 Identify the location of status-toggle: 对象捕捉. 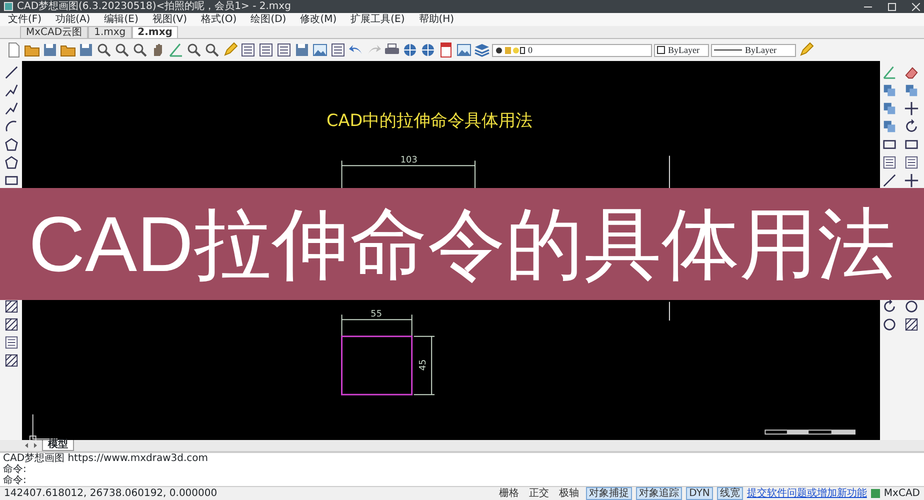
(609, 493).